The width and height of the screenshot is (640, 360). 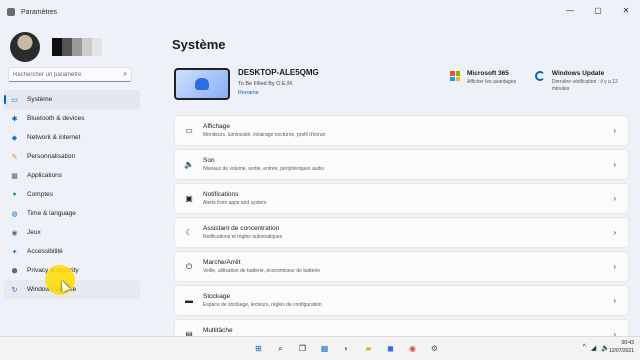 I want to click on sidebar-item-label: Network & internet, so click(x=54, y=137).